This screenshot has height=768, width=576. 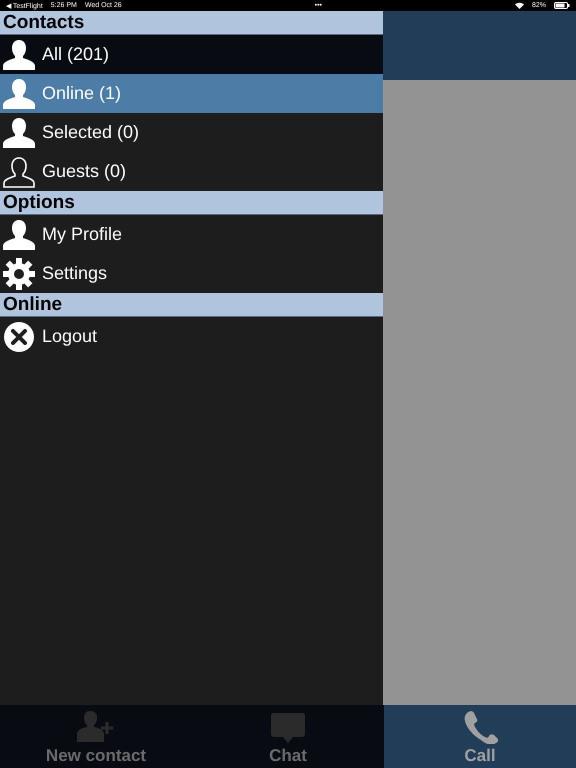 What do you see at coordinates (288, 728) in the screenshot?
I see `chat-bubble-icon` at bounding box center [288, 728].